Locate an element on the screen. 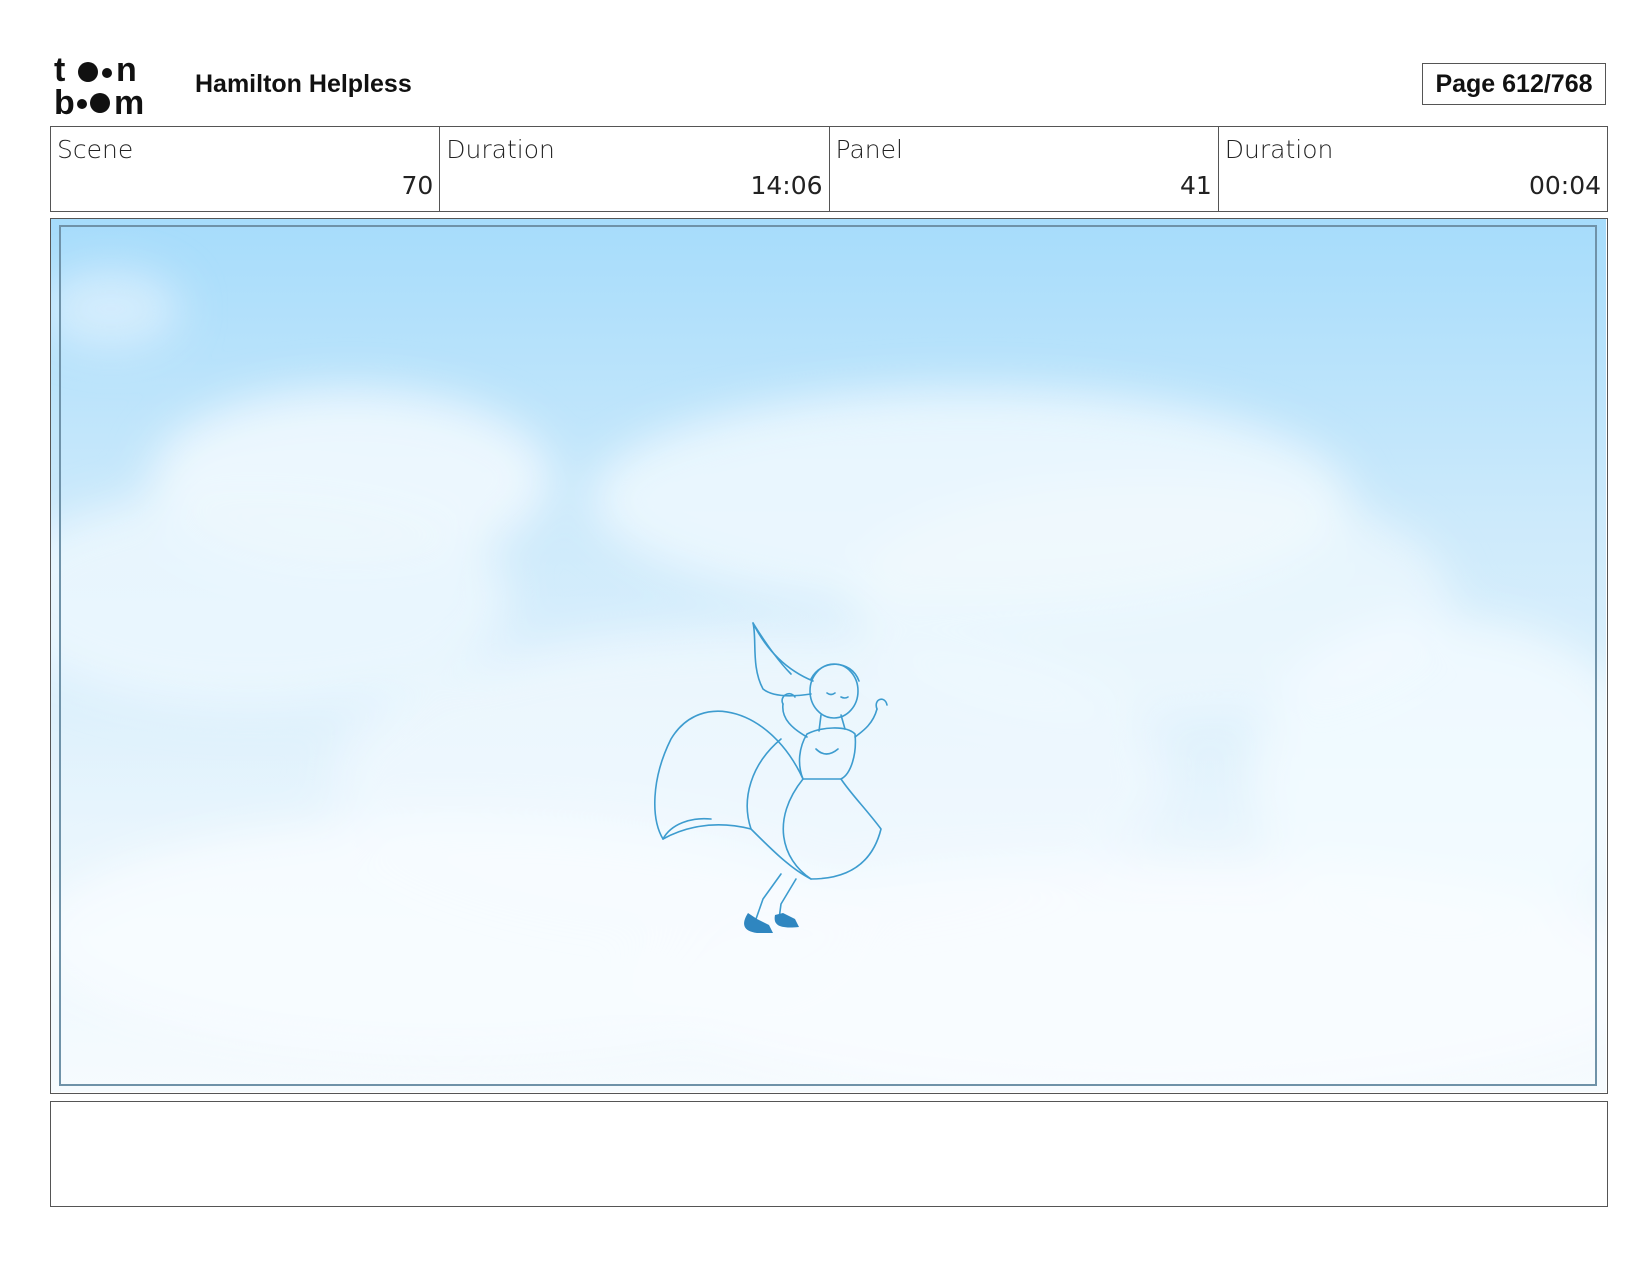 Image resolution: width=1650 pixels, height=1275 pixels. scene-duration-value: 14:06 is located at coordinates (786, 185).